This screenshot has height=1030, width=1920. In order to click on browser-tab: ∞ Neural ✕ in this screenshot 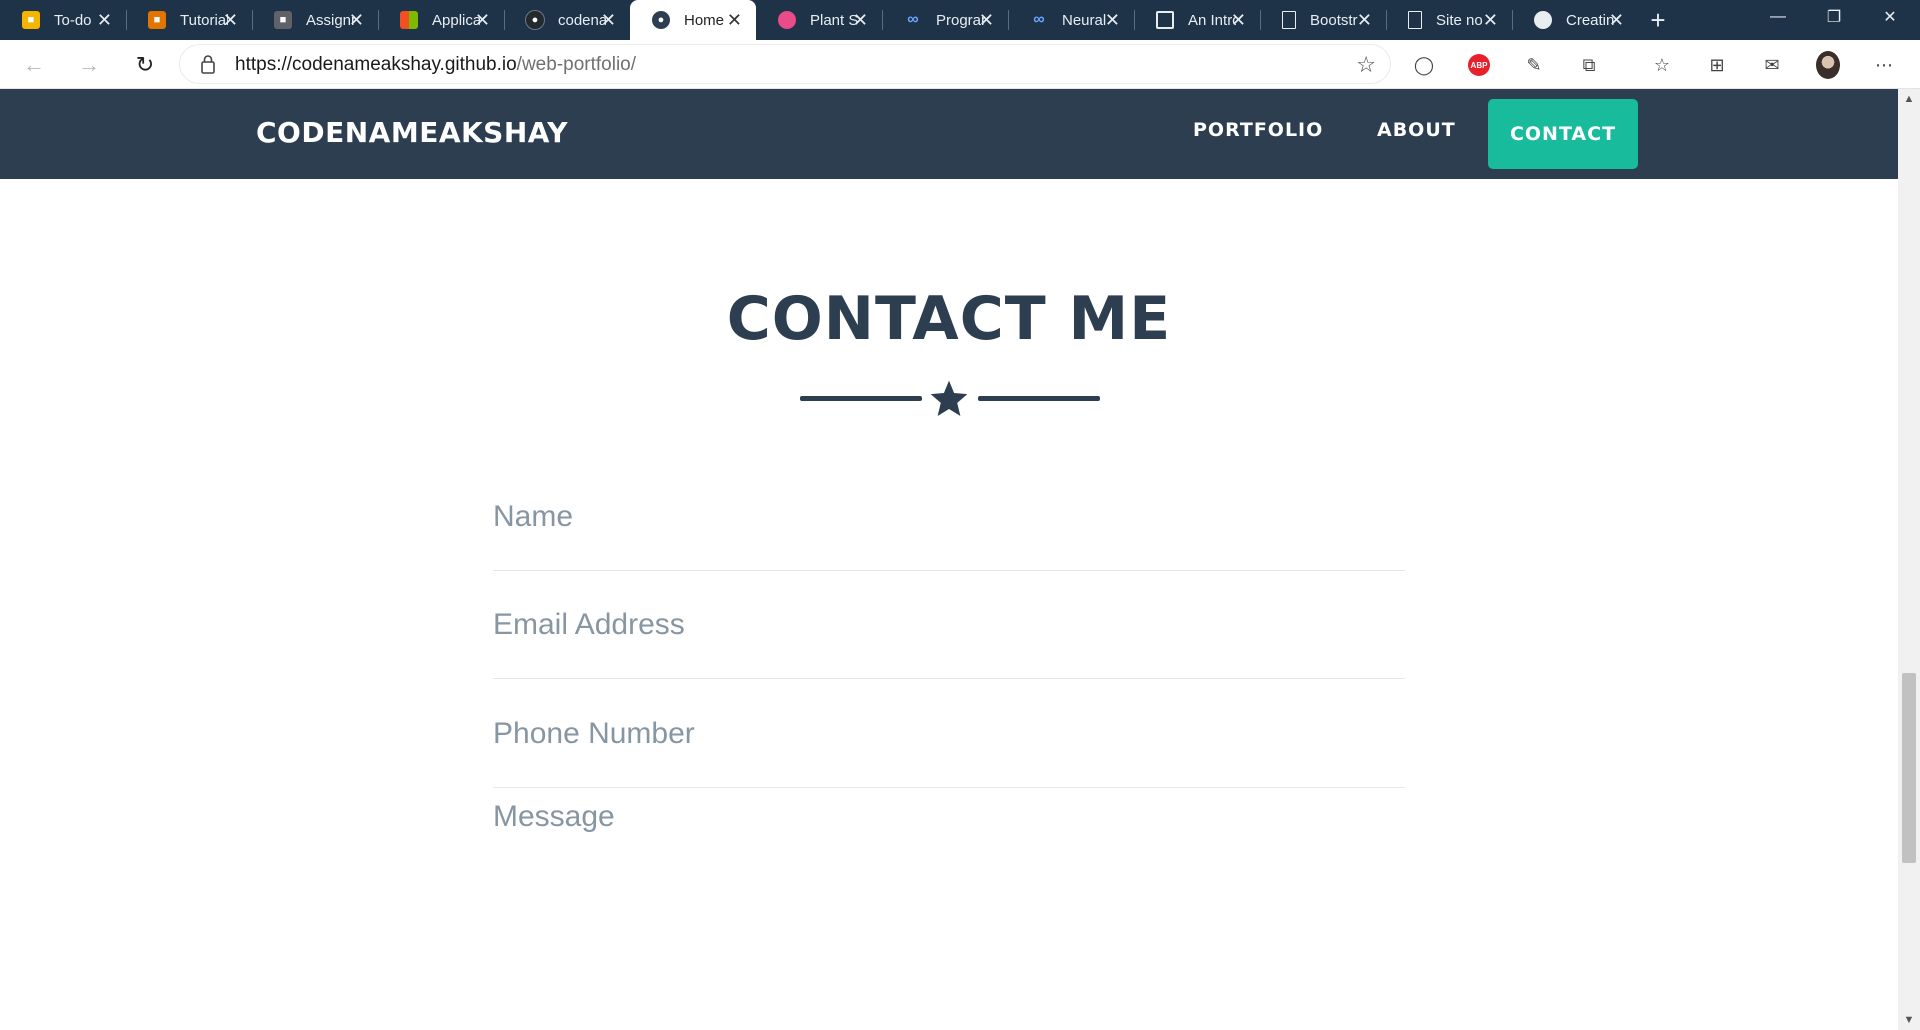, I will do `click(1071, 20)`.